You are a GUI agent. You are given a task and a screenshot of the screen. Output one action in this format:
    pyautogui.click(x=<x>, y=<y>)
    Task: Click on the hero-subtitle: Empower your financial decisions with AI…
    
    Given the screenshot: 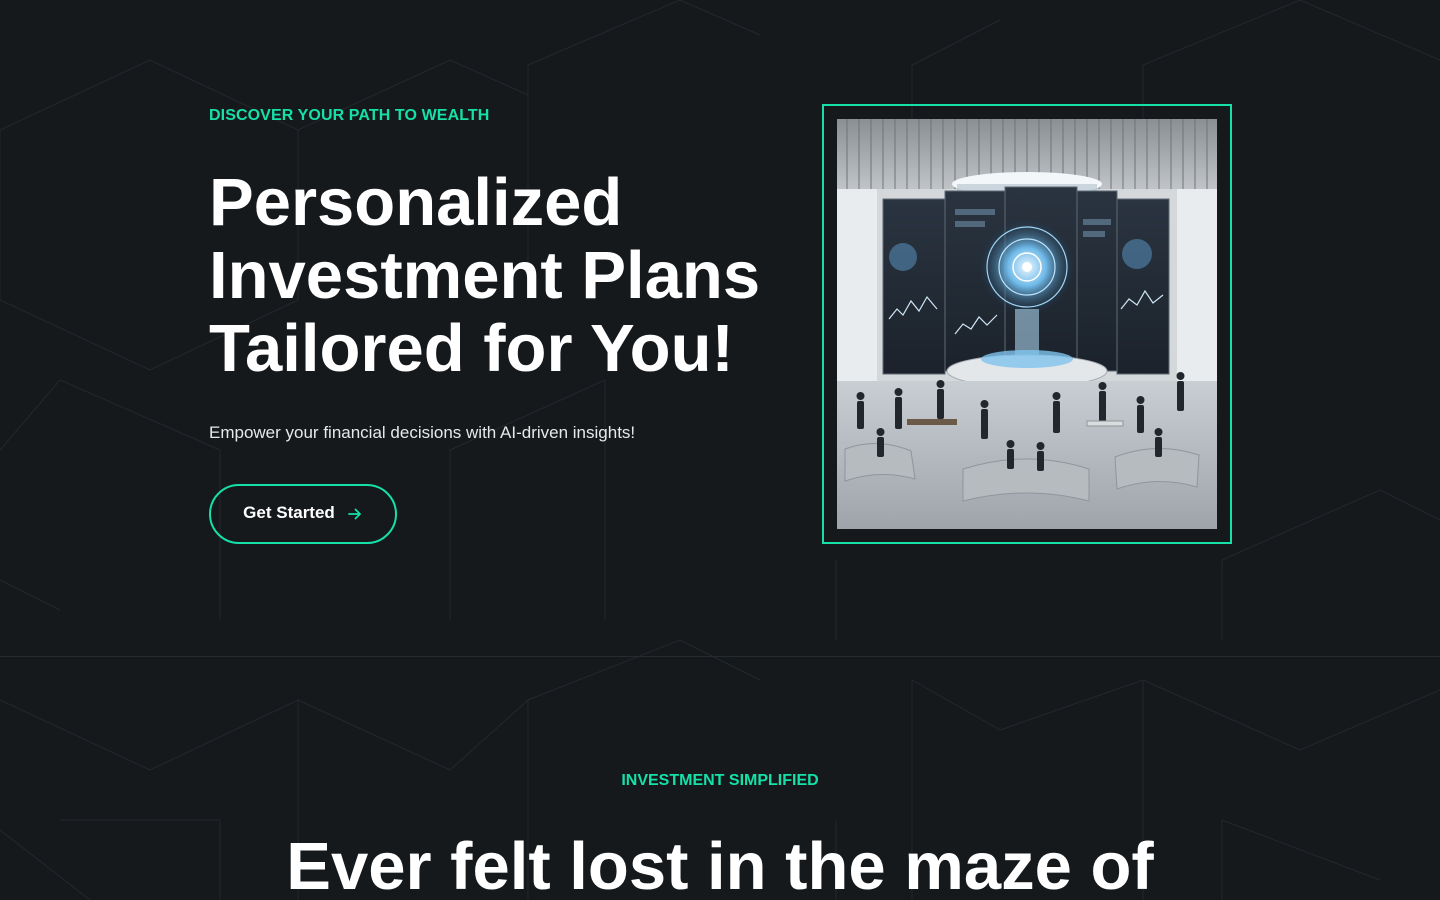 What is the action you would take?
    pyautogui.click(x=422, y=432)
    